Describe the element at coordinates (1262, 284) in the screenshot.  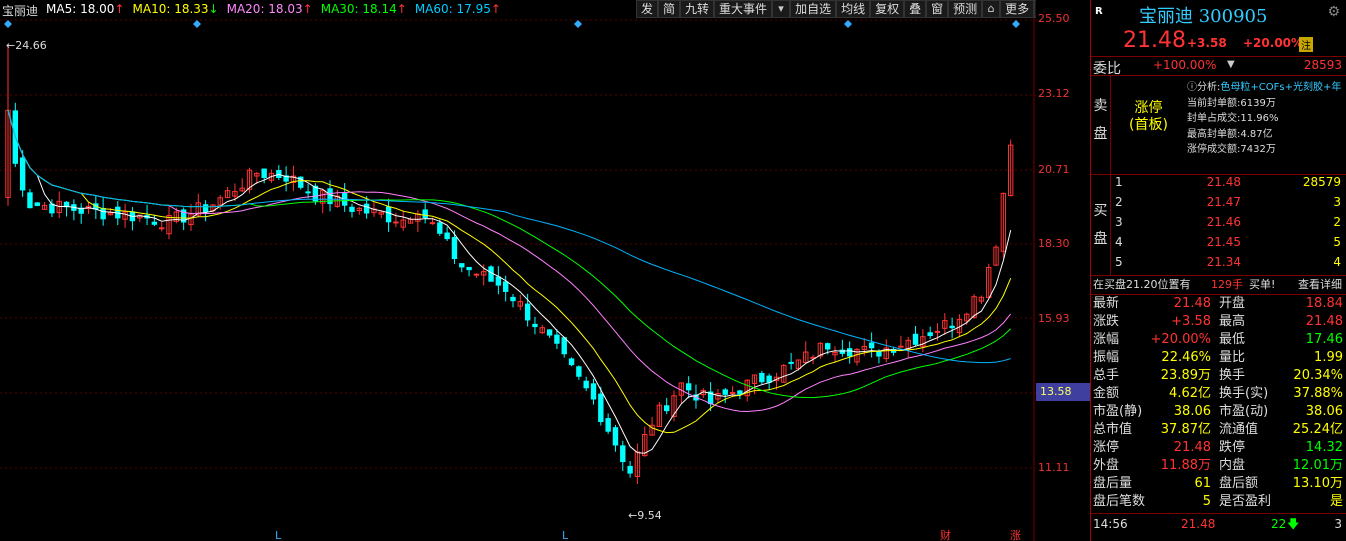
I see `alert-action: 买单!` at that location.